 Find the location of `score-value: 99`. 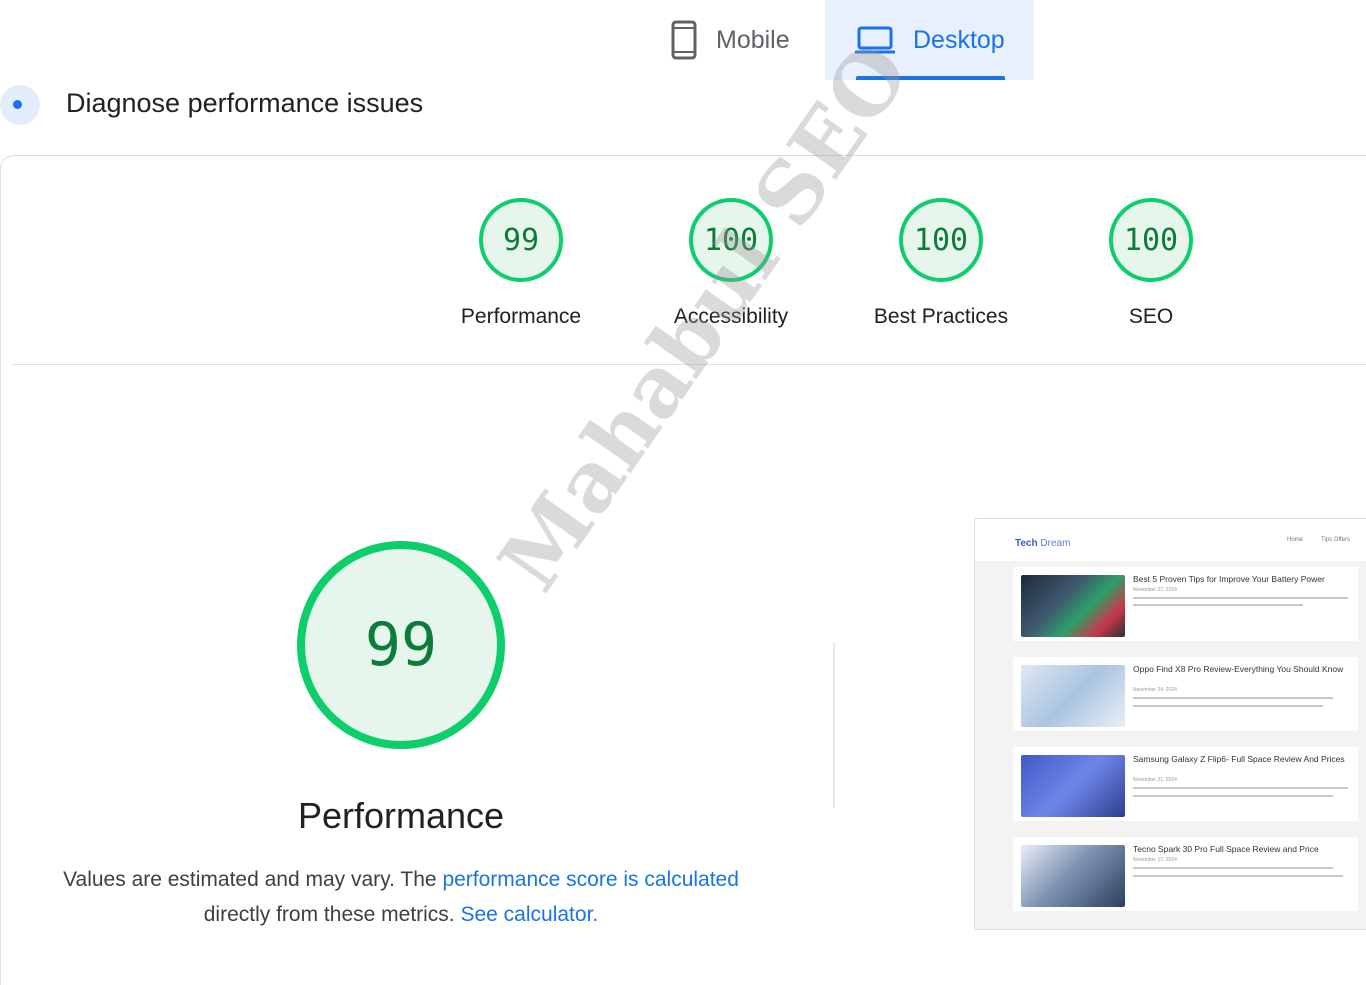

score-value: 99 is located at coordinates (521, 240).